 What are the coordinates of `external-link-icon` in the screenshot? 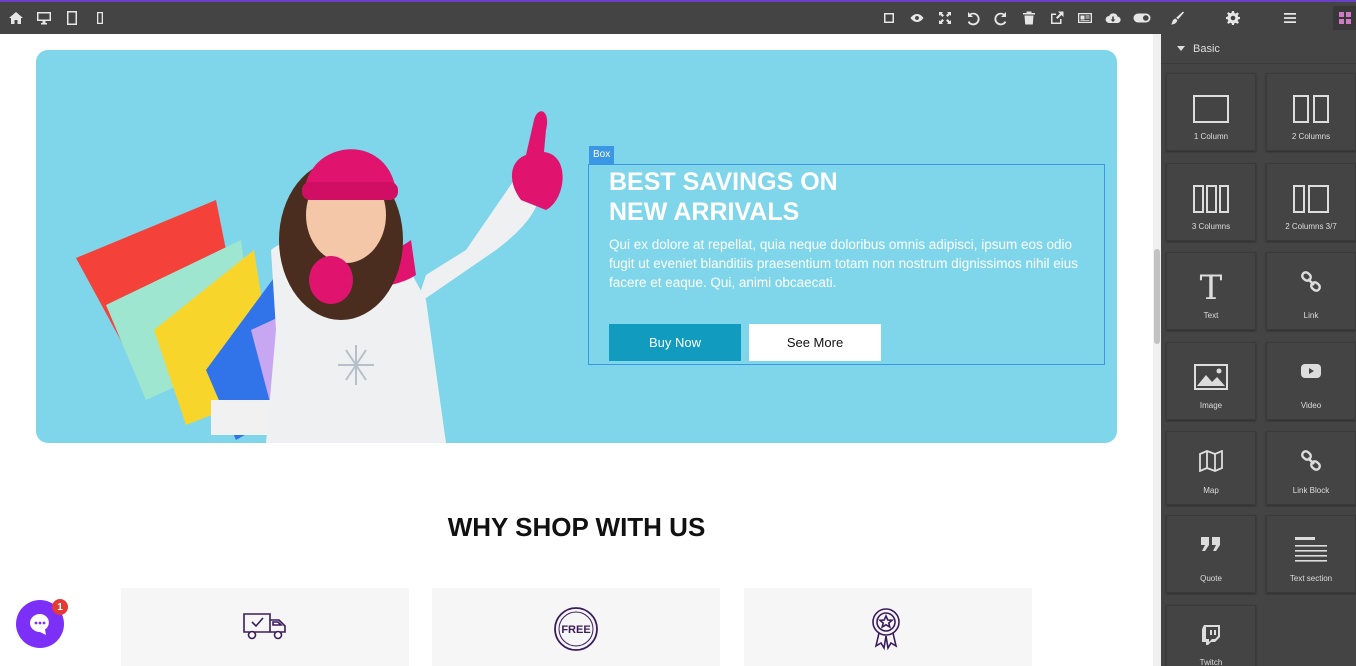 It's located at (1057, 18).